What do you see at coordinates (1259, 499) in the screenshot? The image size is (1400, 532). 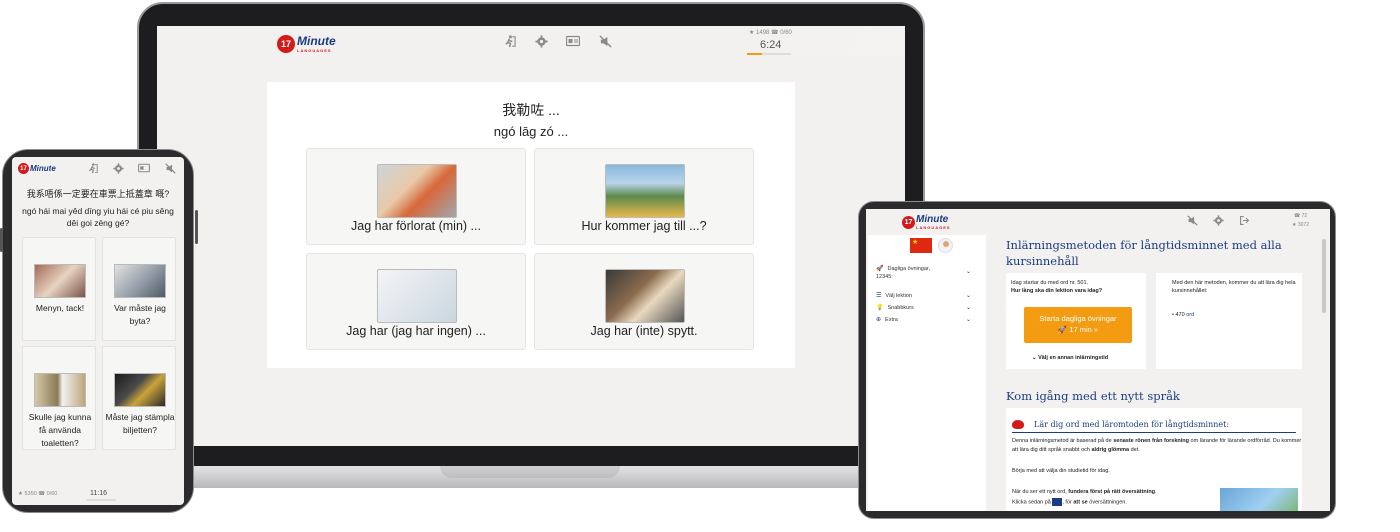 I see `palm-tree-photo` at bounding box center [1259, 499].